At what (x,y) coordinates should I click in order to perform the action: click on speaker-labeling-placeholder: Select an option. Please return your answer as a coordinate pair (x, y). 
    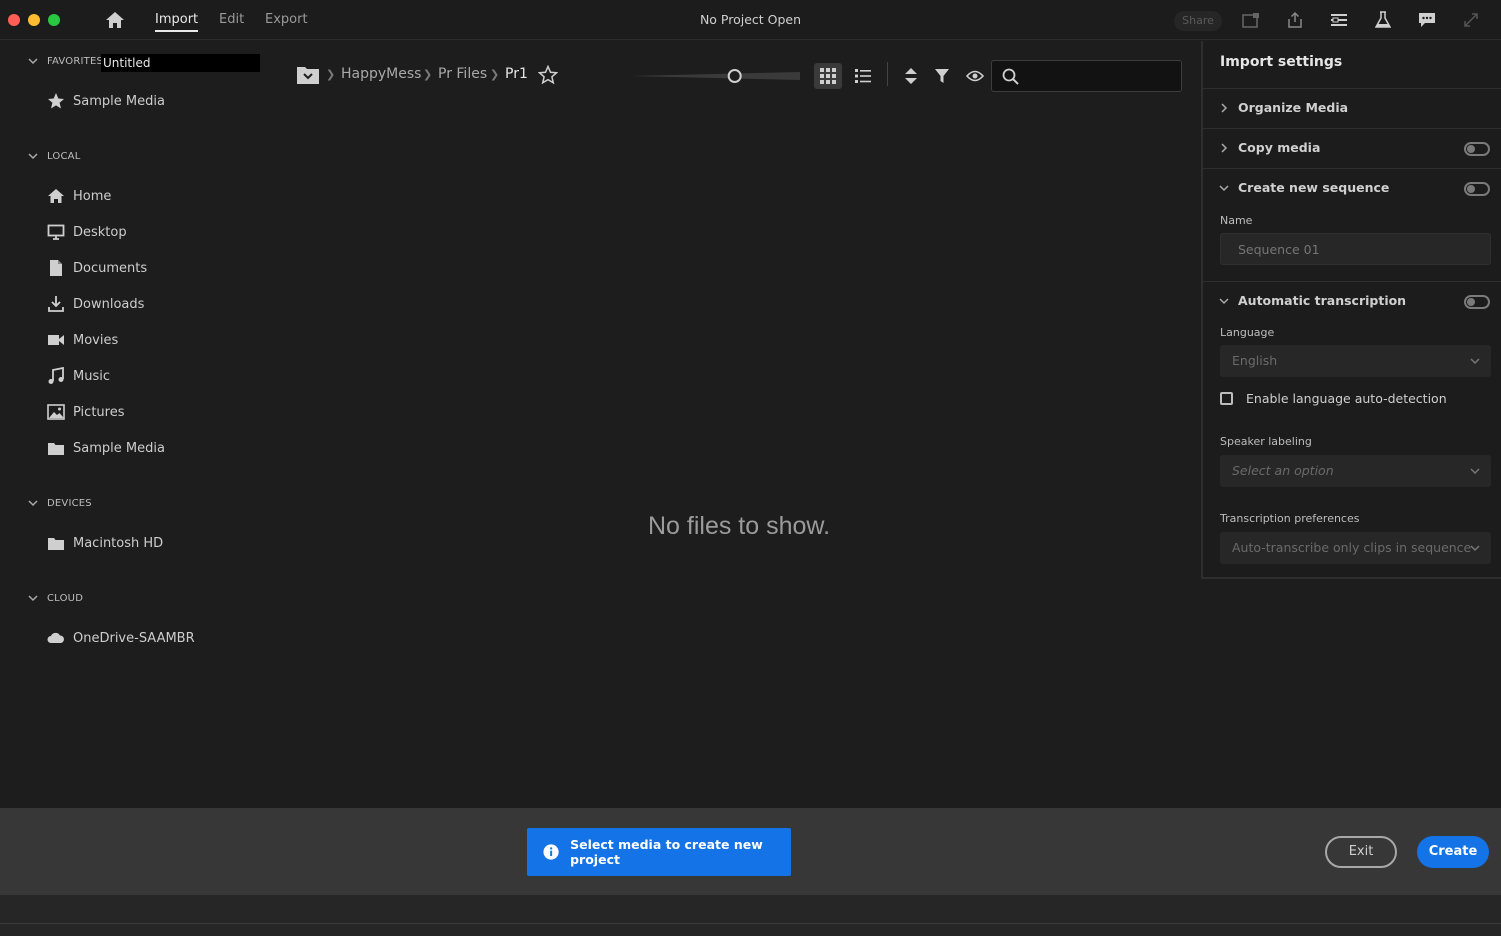
    Looking at the image, I should click on (1283, 470).